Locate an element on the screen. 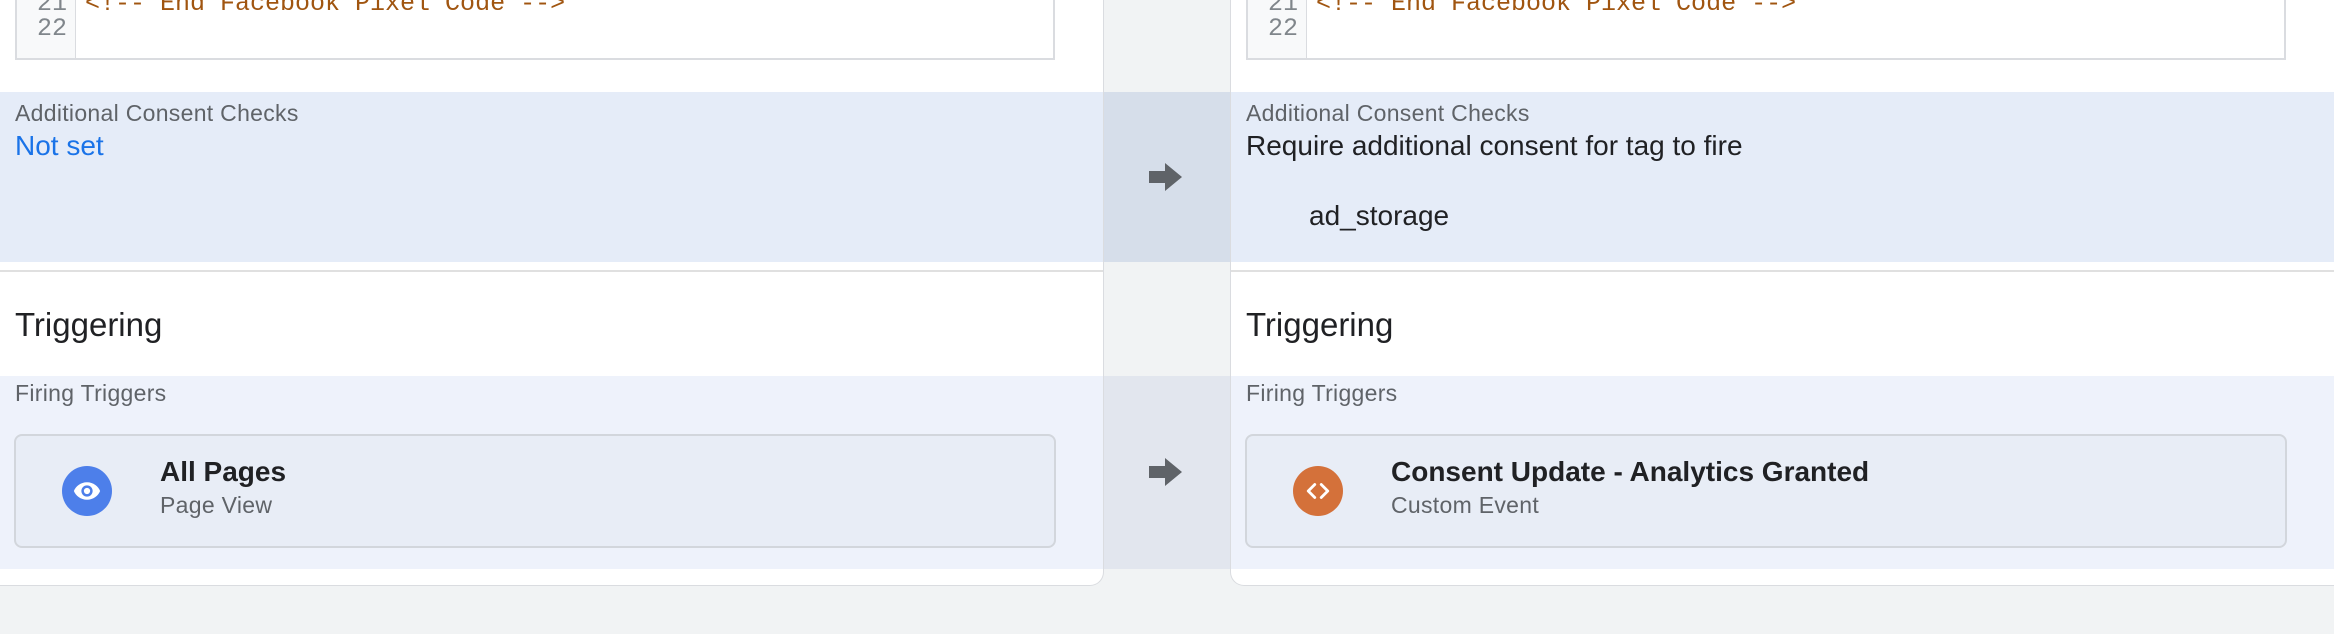 This screenshot has height=634, width=2334. trigger-name: All Pages is located at coordinates (223, 471).